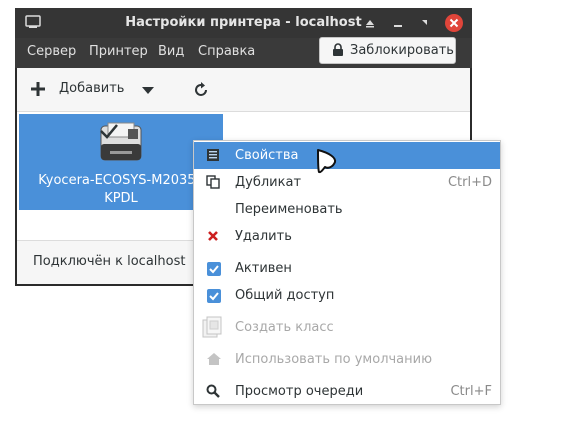  What do you see at coordinates (118, 51) in the screenshot?
I see `menu-printer: Принтер` at bounding box center [118, 51].